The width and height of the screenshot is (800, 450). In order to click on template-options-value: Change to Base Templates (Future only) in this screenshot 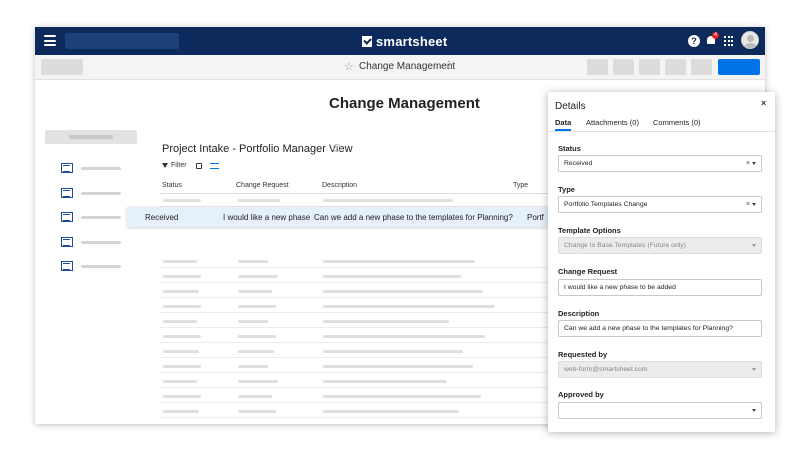, I will do `click(625, 245)`.